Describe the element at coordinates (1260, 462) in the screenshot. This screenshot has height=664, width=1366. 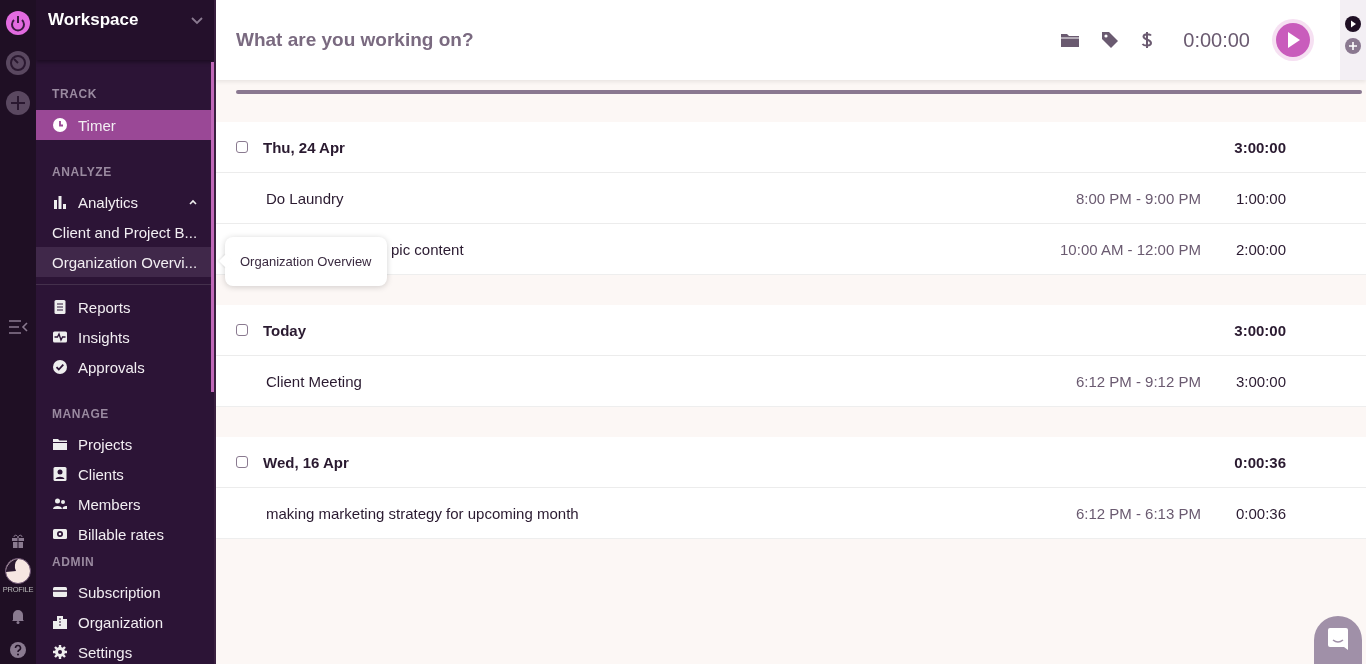
I see `day-total: 0:00:36` at that location.